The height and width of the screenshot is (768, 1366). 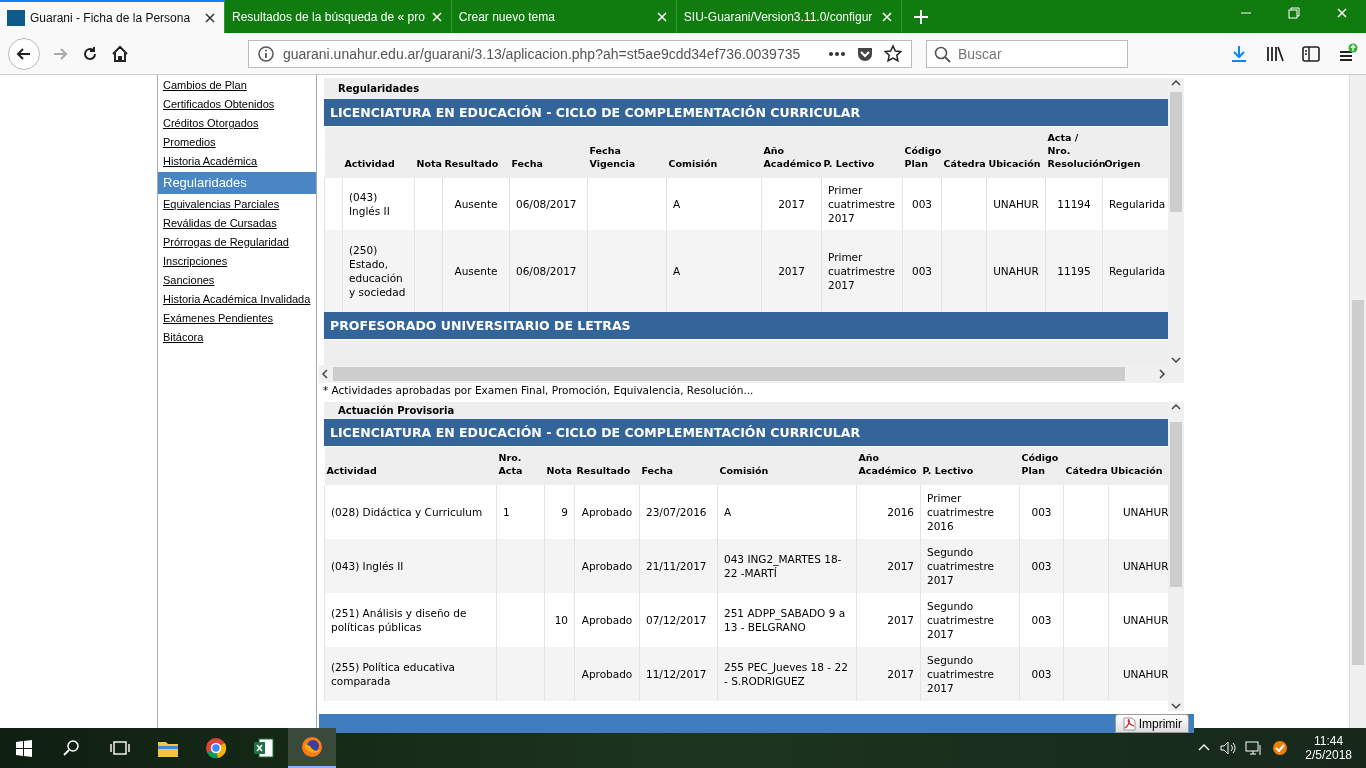 What do you see at coordinates (237, 161) in the screenshot?
I see `sidebar-link: Historia Académica` at bounding box center [237, 161].